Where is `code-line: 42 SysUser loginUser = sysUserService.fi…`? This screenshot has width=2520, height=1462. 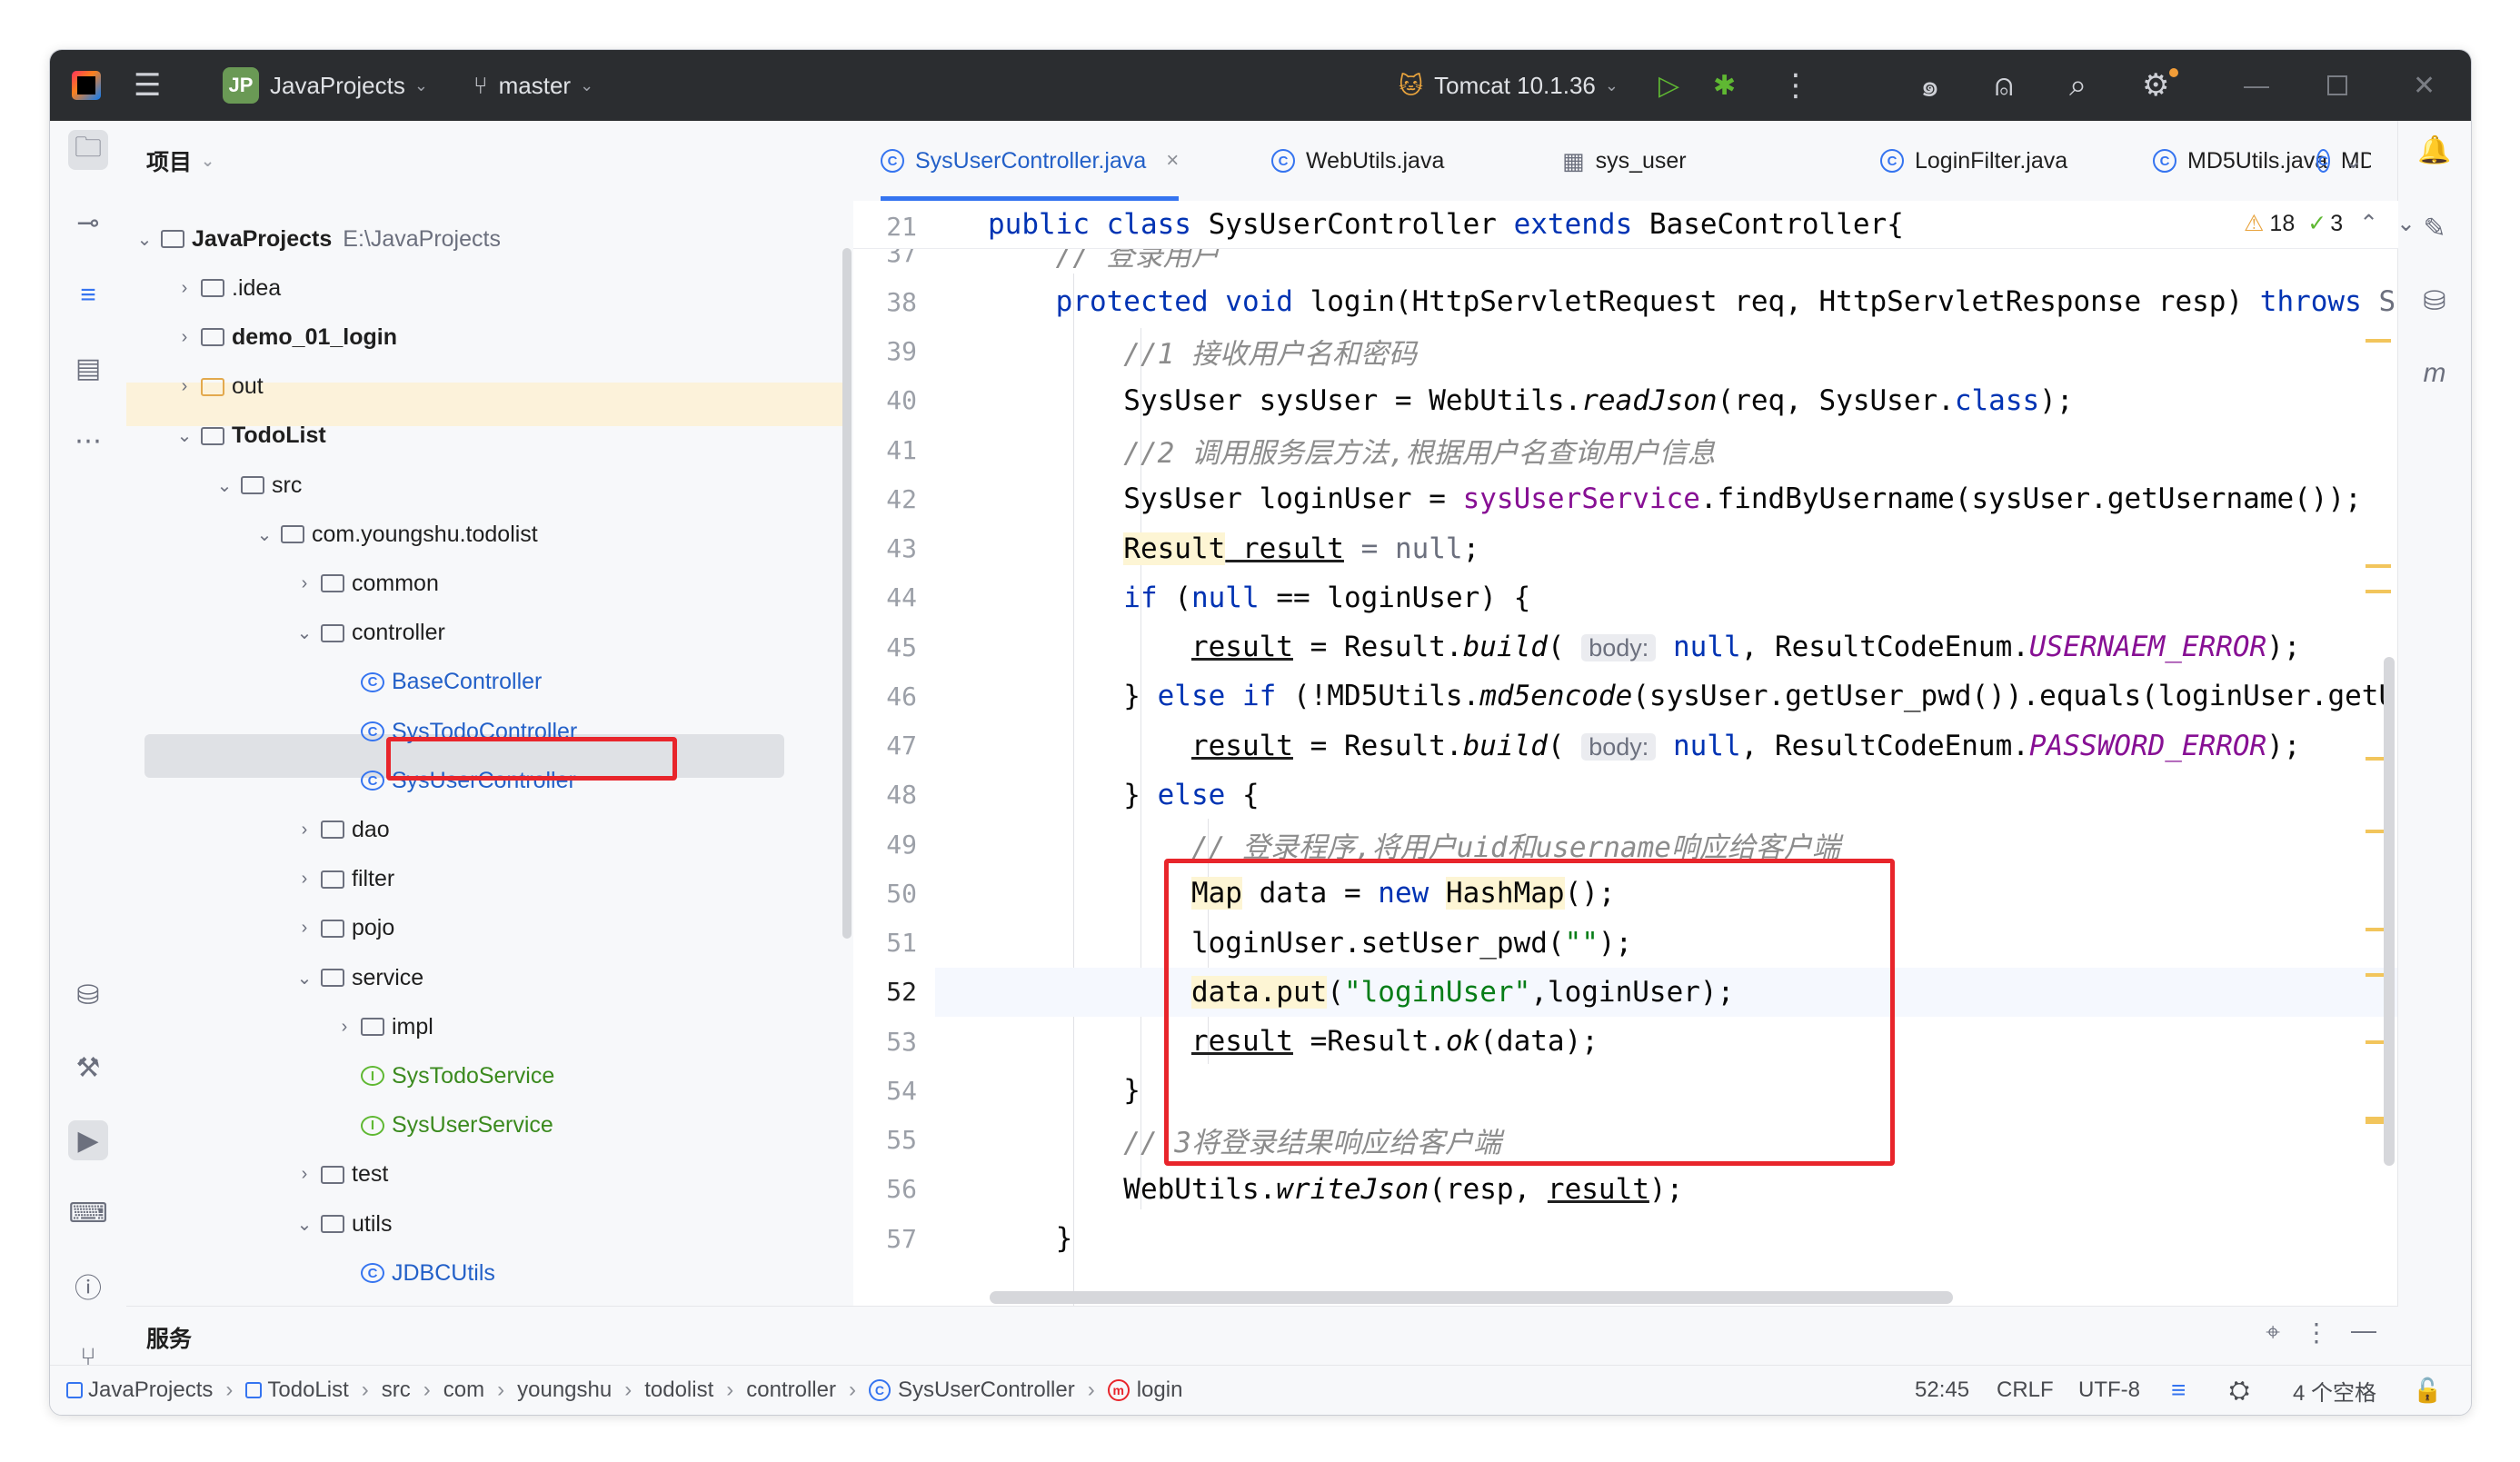 code-line: 42 SysUser loginUser = sysUserService.fi… is located at coordinates (1625, 498).